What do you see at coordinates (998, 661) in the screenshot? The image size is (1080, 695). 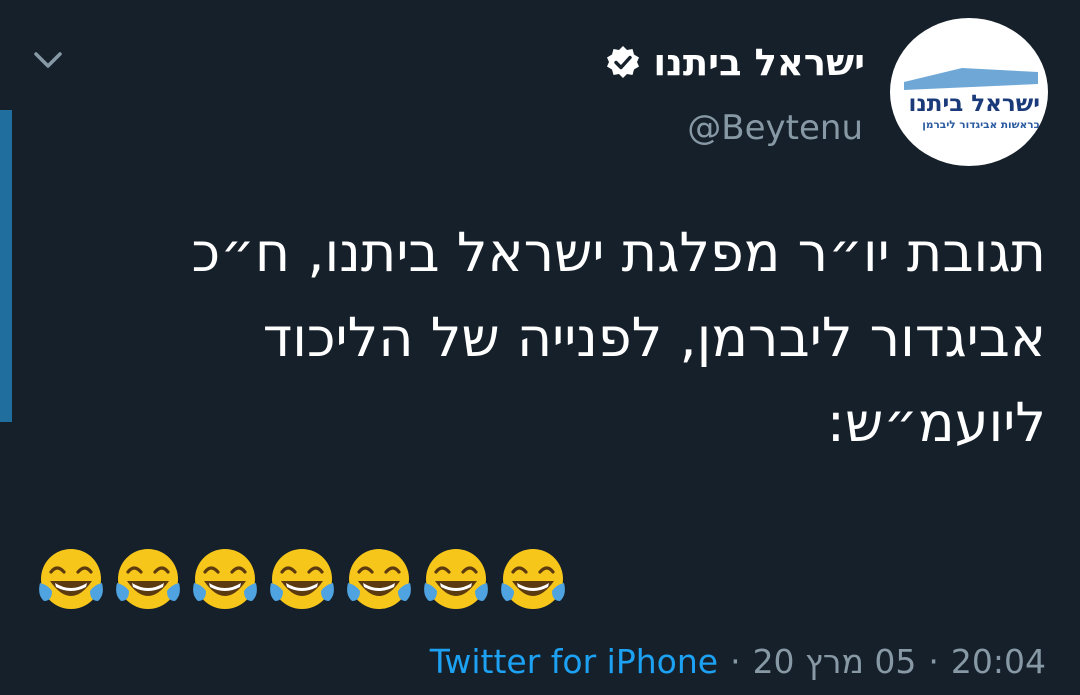 I see `tweet-time: 20:04` at bounding box center [998, 661].